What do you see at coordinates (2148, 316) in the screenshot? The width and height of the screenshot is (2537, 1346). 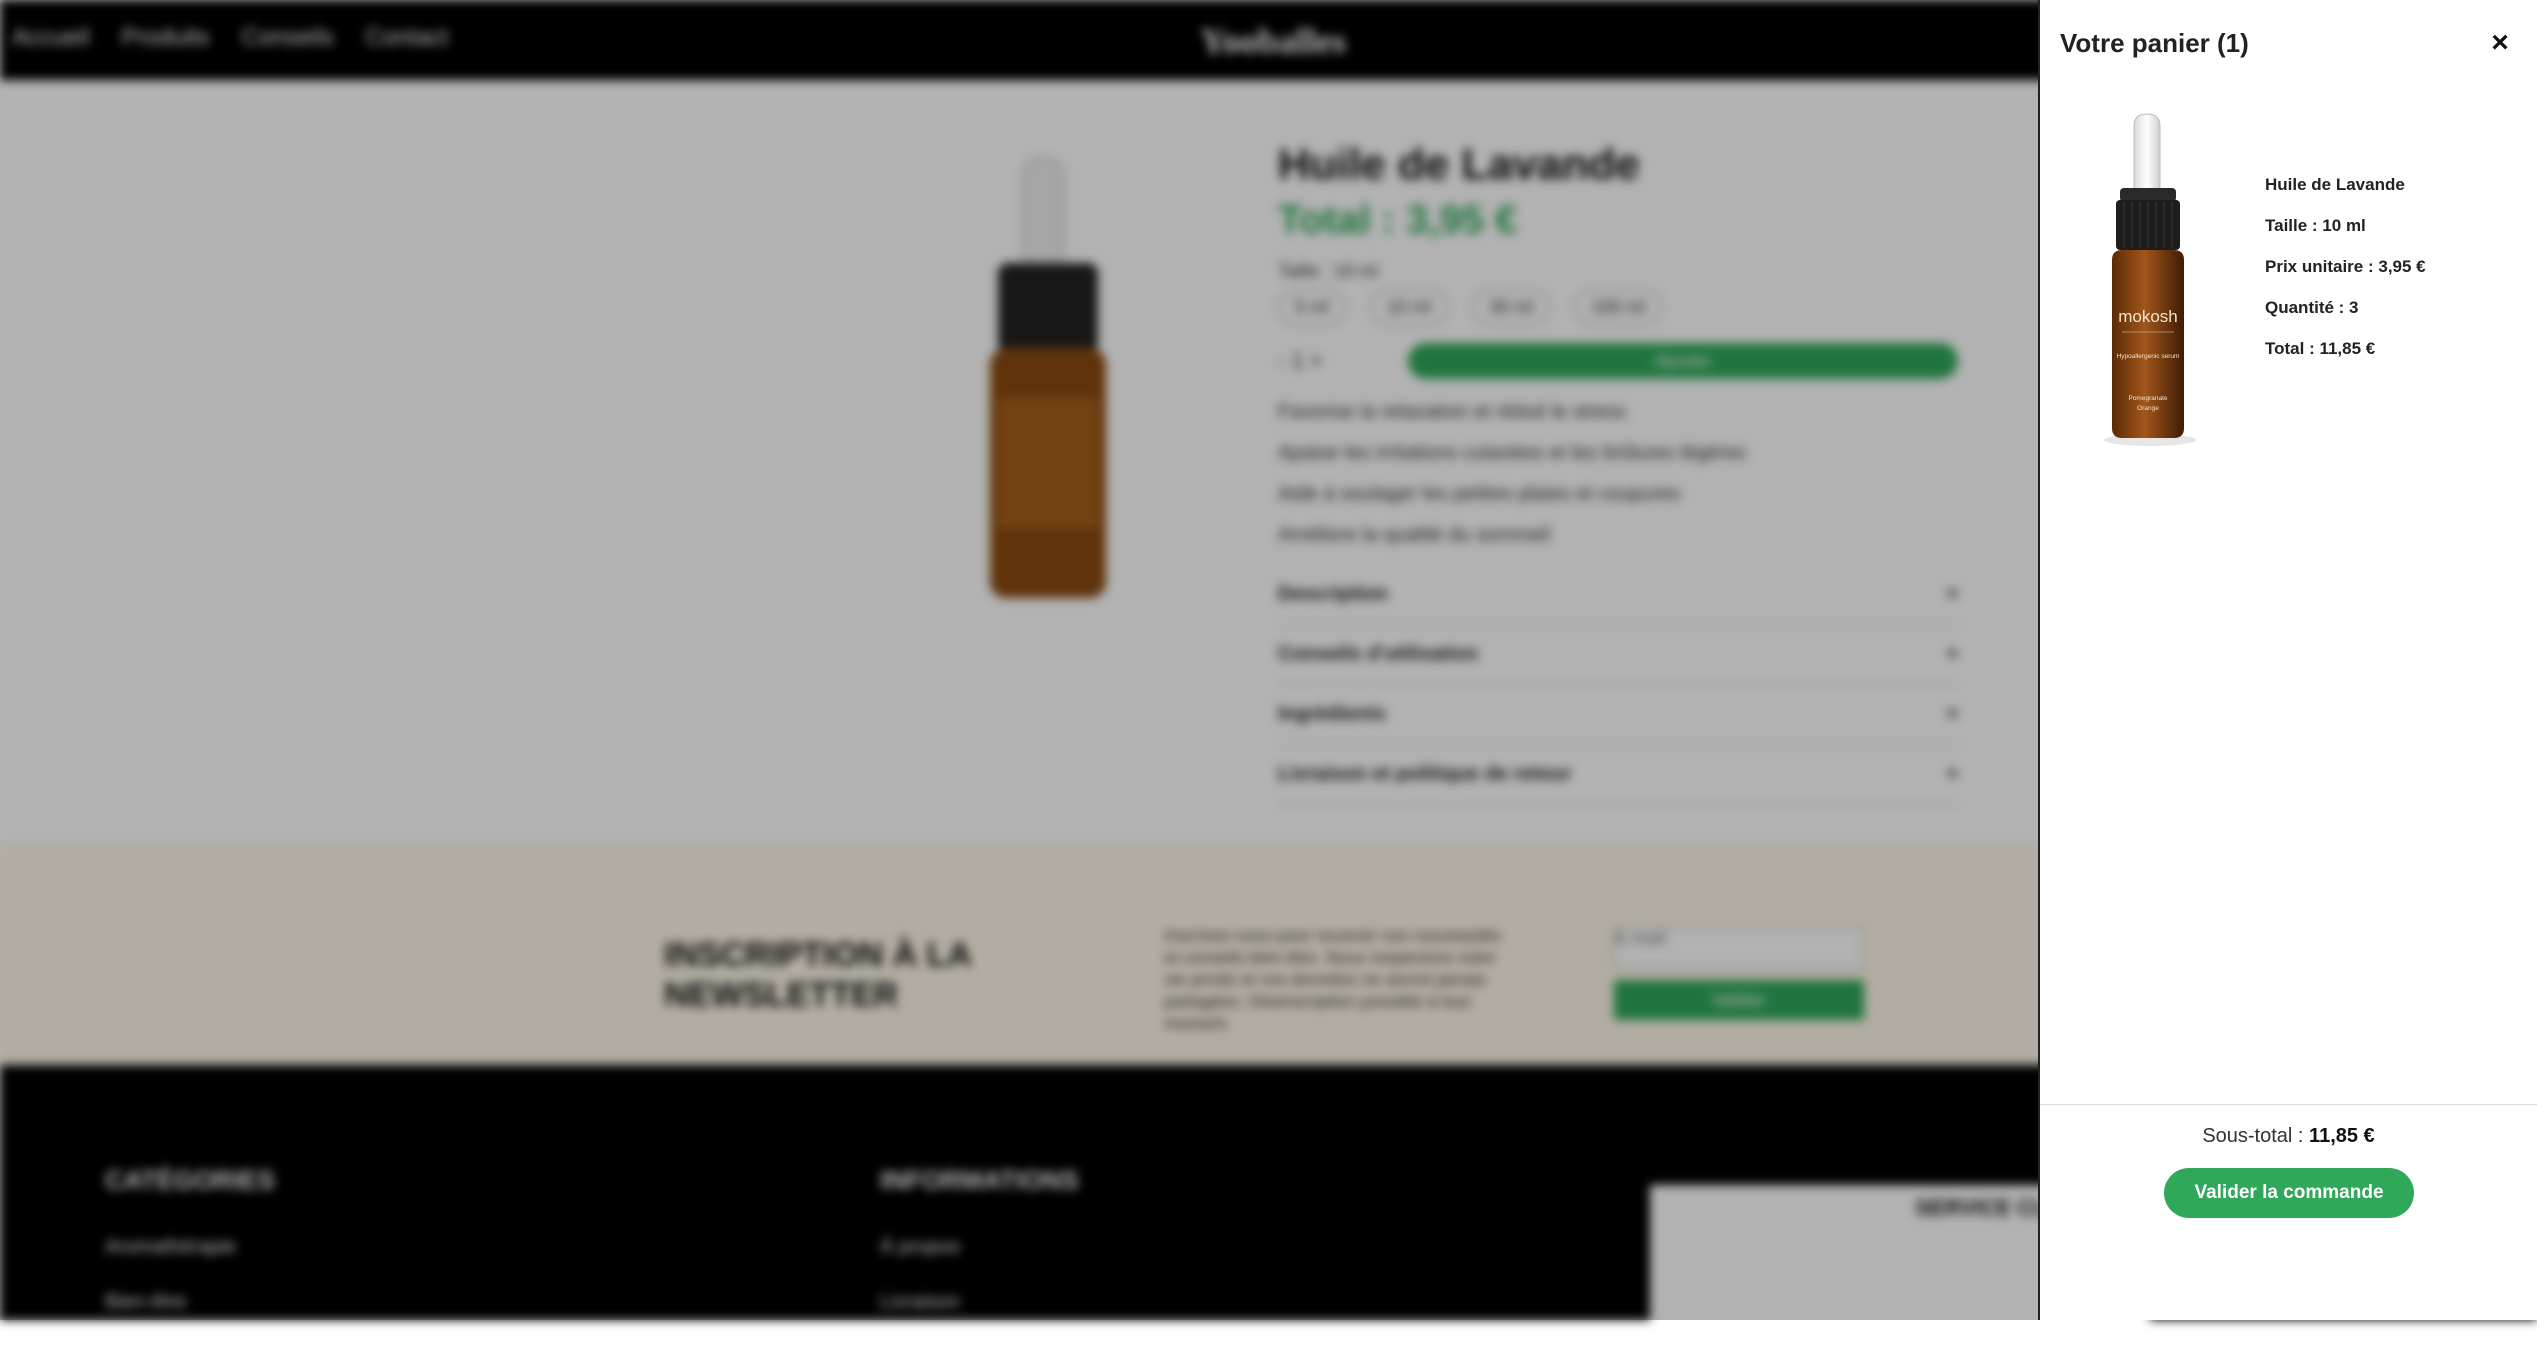 I see `bottle-brand-text: mokosh` at bounding box center [2148, 316].